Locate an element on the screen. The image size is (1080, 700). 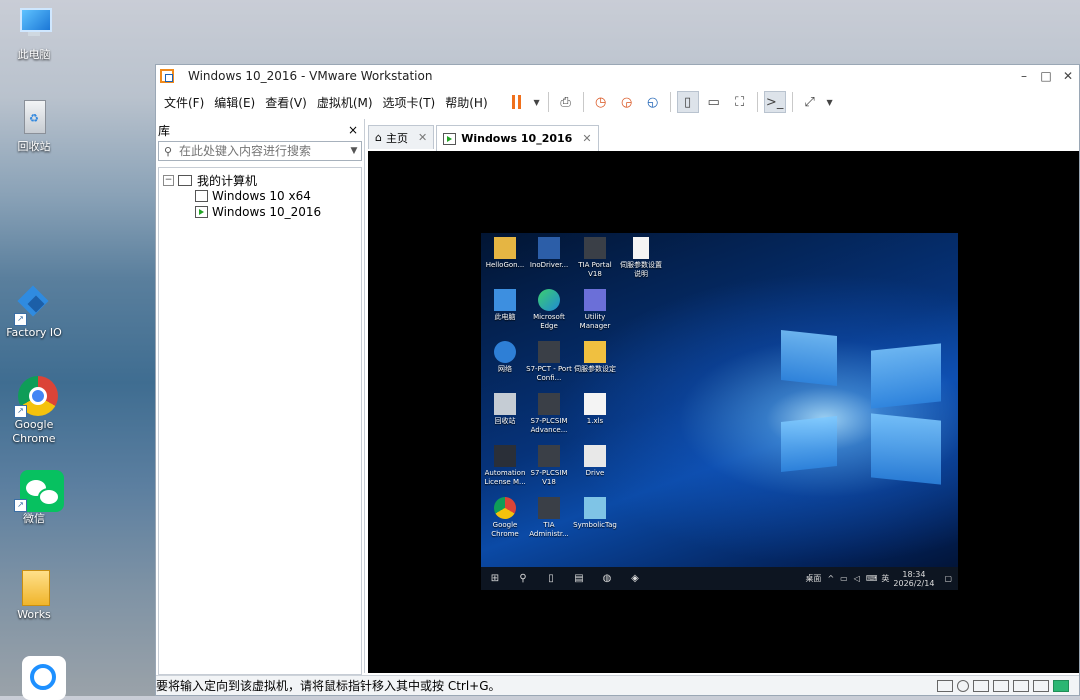
guest-icon: Drive is located at coordinates (595, 461).